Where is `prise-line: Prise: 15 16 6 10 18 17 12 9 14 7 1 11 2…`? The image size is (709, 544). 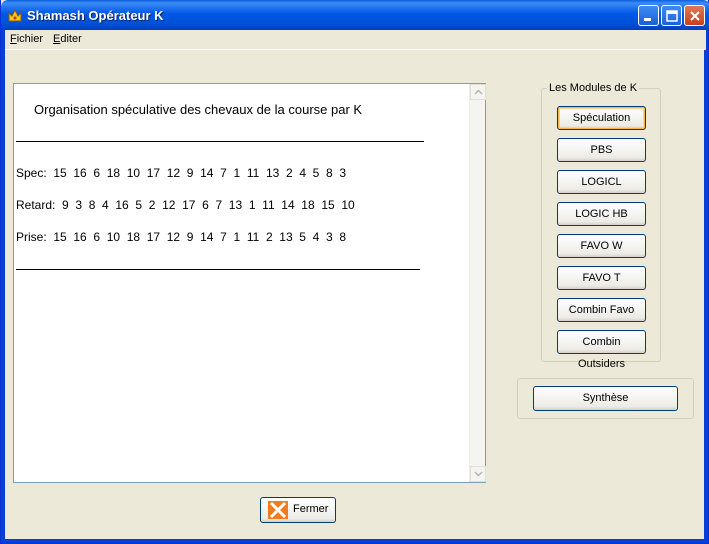
prise-line: Prise: 15 16 6 10 18 17 12 9 14 7 1 11 2… is located at coordinates (181, 237).